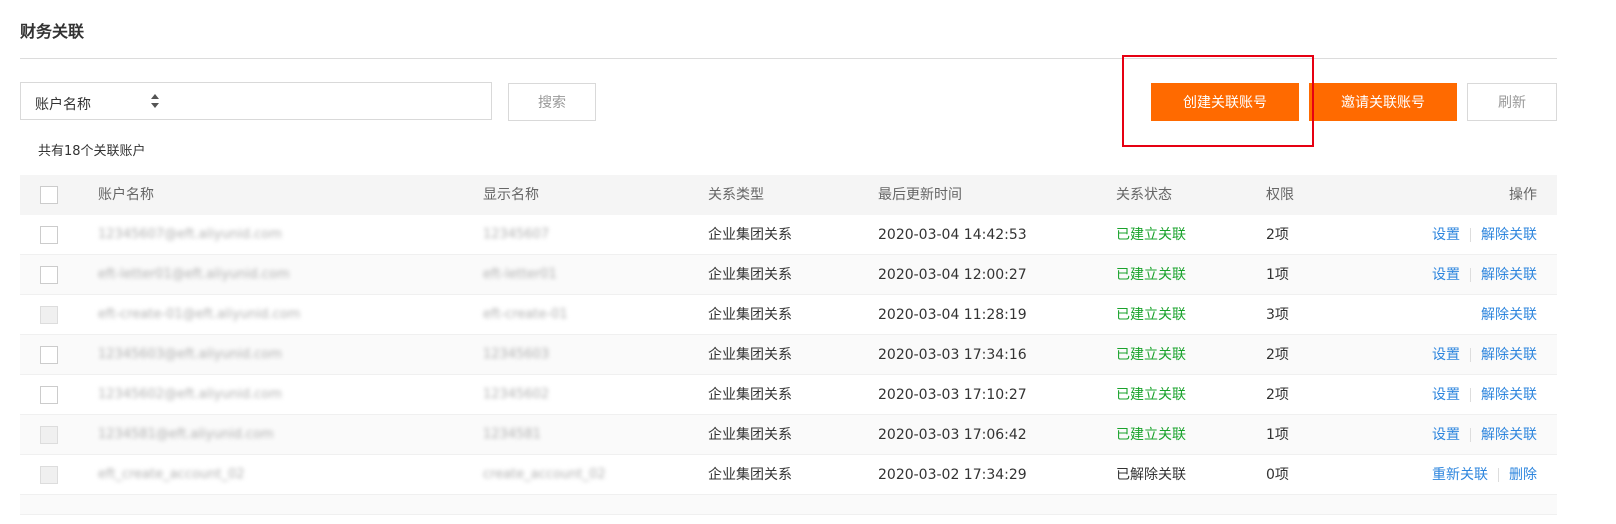 The image size is (1616, 524). I want to click on select-all-checkbox, so click(49, 195).